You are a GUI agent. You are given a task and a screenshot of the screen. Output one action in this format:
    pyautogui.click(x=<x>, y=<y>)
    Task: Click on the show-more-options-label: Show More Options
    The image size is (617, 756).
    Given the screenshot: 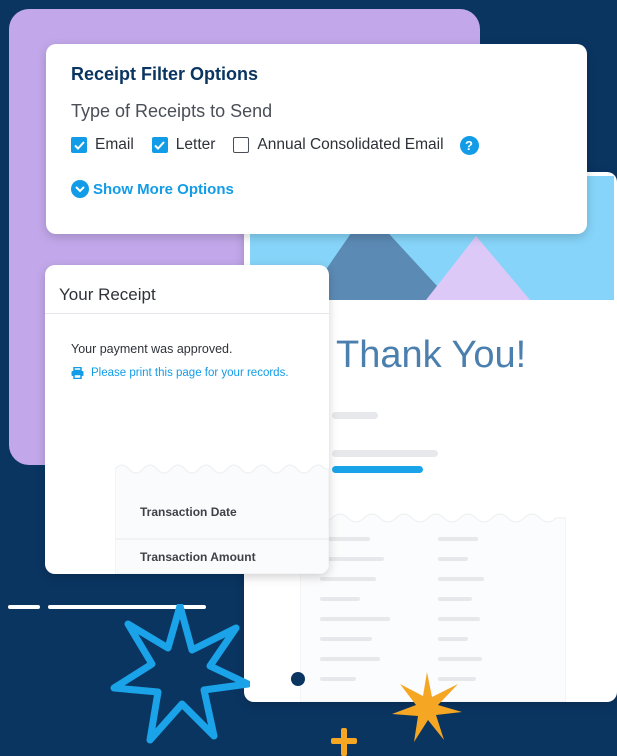 What is the action you would take?
    pyautogui.click(x=163, y=189)
    